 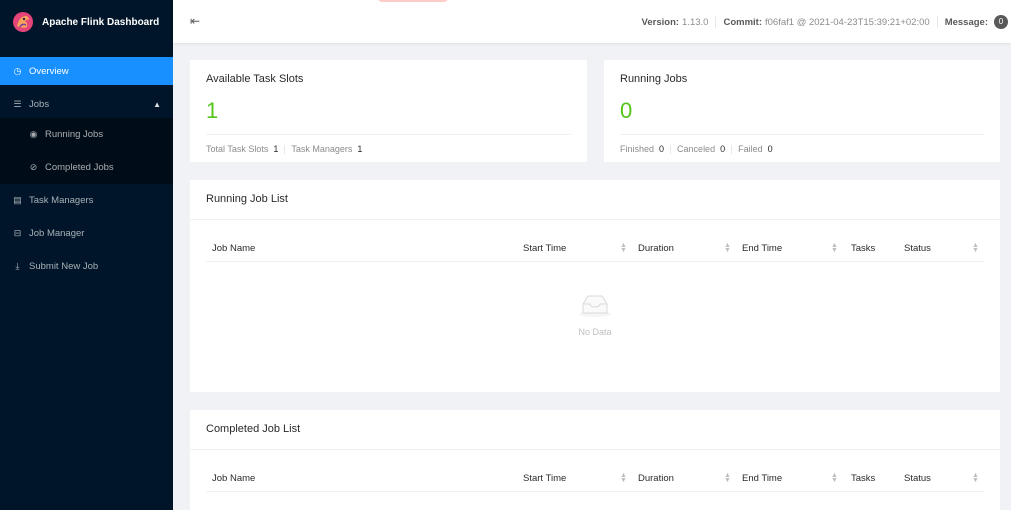 I want to click on task-managers-label: Task Managers, so click(x=322, y=149).